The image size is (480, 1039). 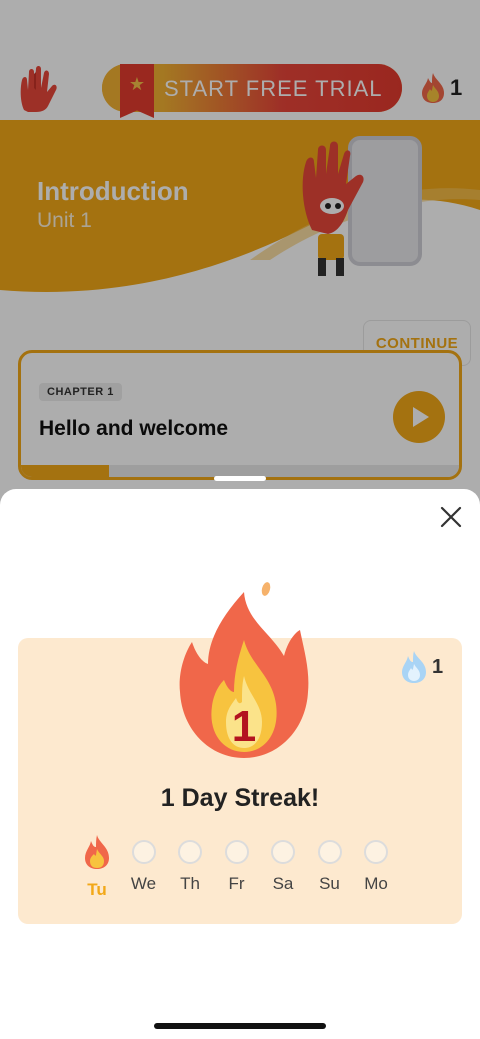 I want to click on day-label: Tu, so click(x=97, y=889).